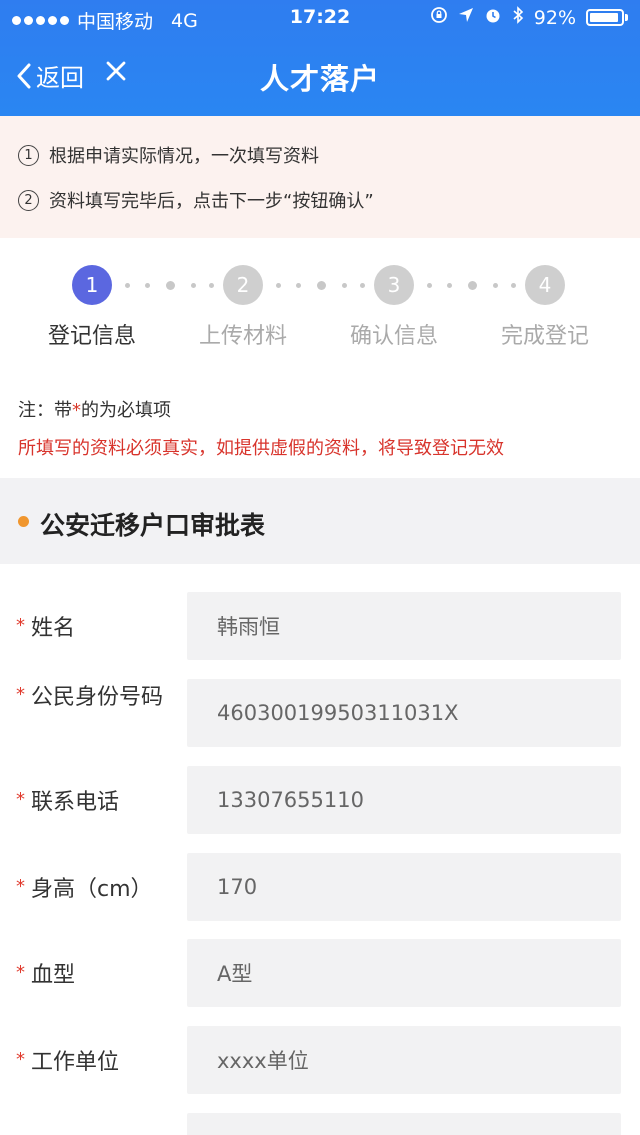  Describe the element at coordinates (404, 1124) in the screenshot. I see `next-field-partial` at that location.